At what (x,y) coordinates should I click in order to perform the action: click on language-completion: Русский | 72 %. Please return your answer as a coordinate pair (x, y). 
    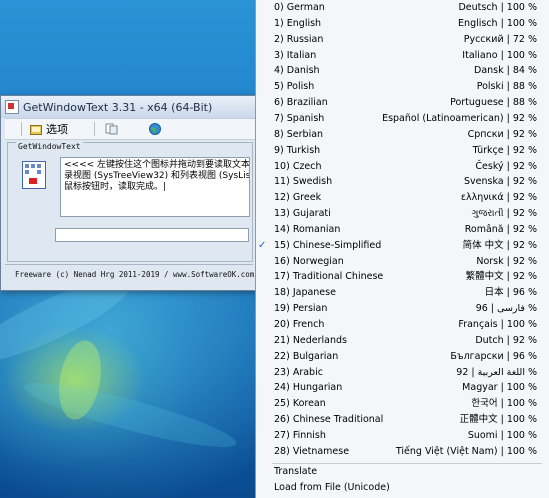
    Looking at the image, I should click on (500, 39).